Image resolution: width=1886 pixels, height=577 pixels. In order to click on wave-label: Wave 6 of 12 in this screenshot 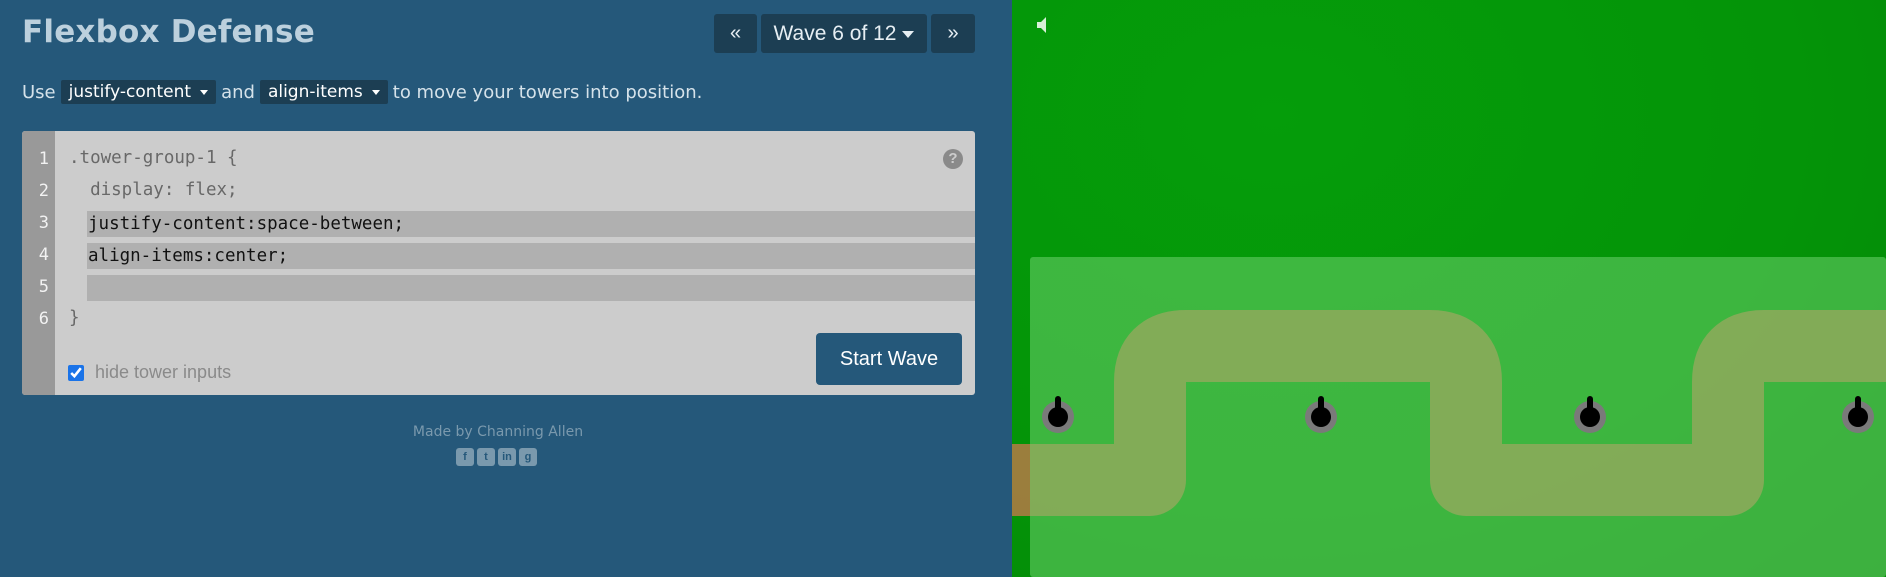, I will do `click(835, 33)`.